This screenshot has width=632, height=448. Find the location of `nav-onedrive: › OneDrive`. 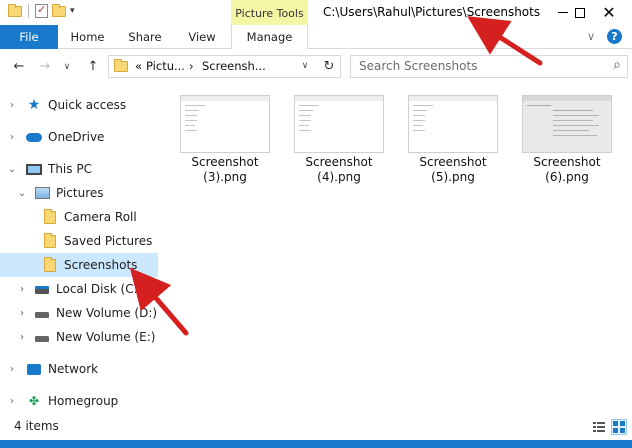

nav-onedrive: › OneDrive is located at coordinates (80, 137).